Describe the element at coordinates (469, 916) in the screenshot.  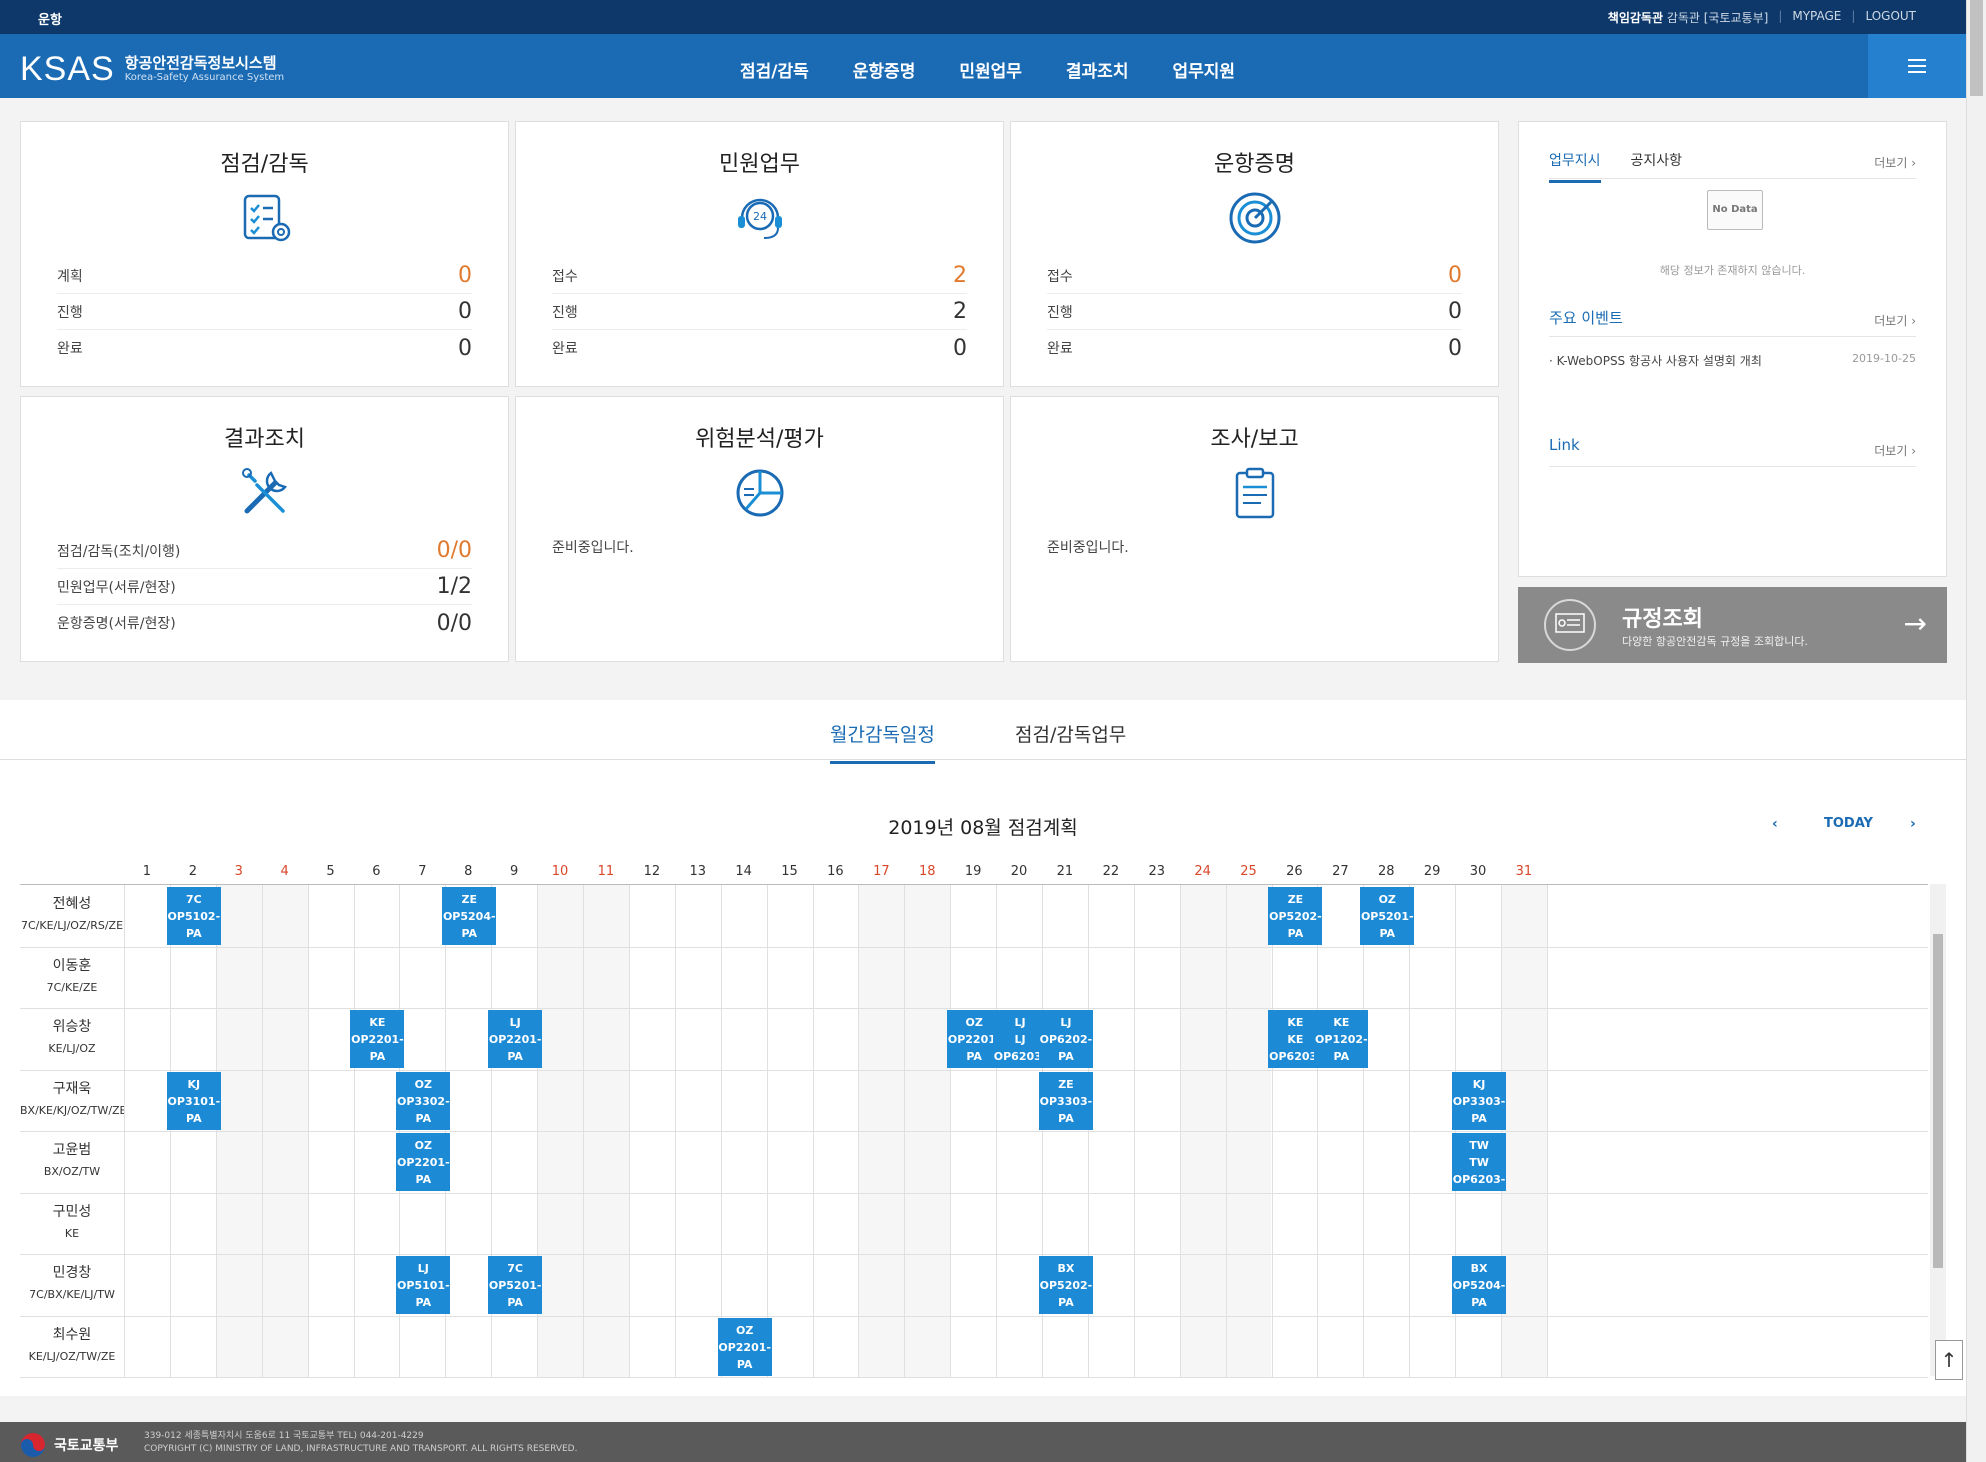
I see `schedule-event: ZE OP5204- PA` at that location.